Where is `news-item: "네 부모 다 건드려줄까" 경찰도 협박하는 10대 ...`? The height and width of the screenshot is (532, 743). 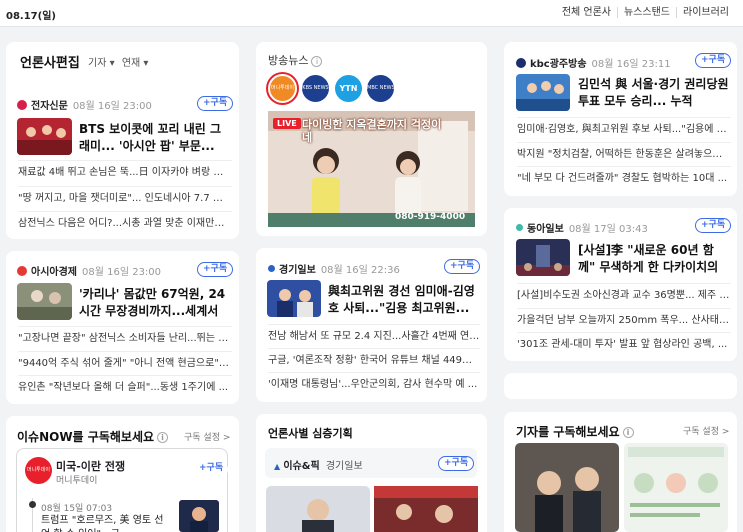
news-item: "네 부모 다 건드려줄까" 경찰도 협박하는 10대 ... is located at coordinates (624, 178).